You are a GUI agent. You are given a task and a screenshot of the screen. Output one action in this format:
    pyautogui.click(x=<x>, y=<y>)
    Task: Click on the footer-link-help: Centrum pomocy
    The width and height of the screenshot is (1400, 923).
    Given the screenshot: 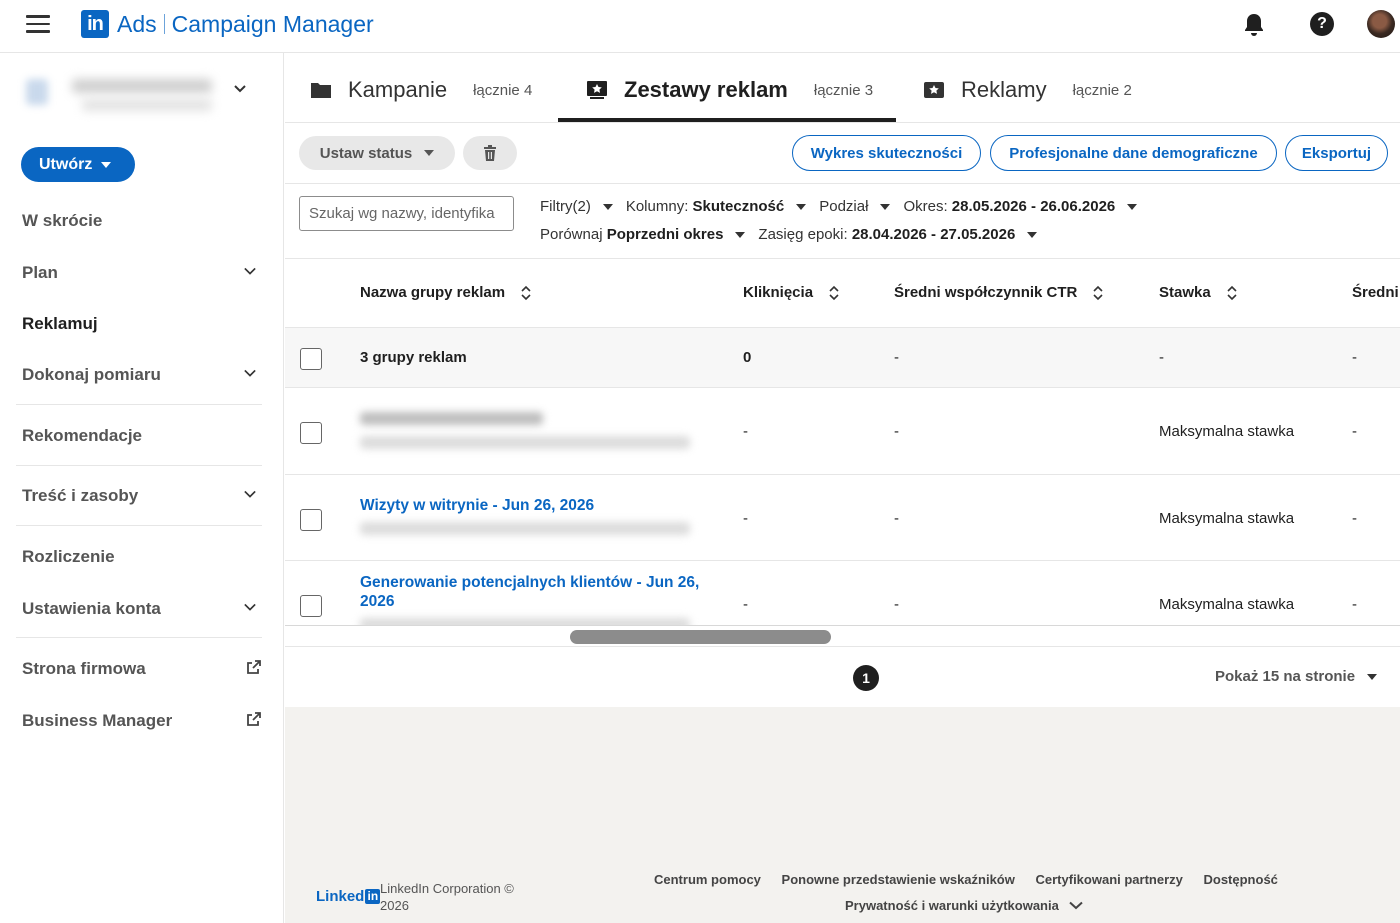 What is the action you would take?
    pyautogui.click(x=707, y=879)
    